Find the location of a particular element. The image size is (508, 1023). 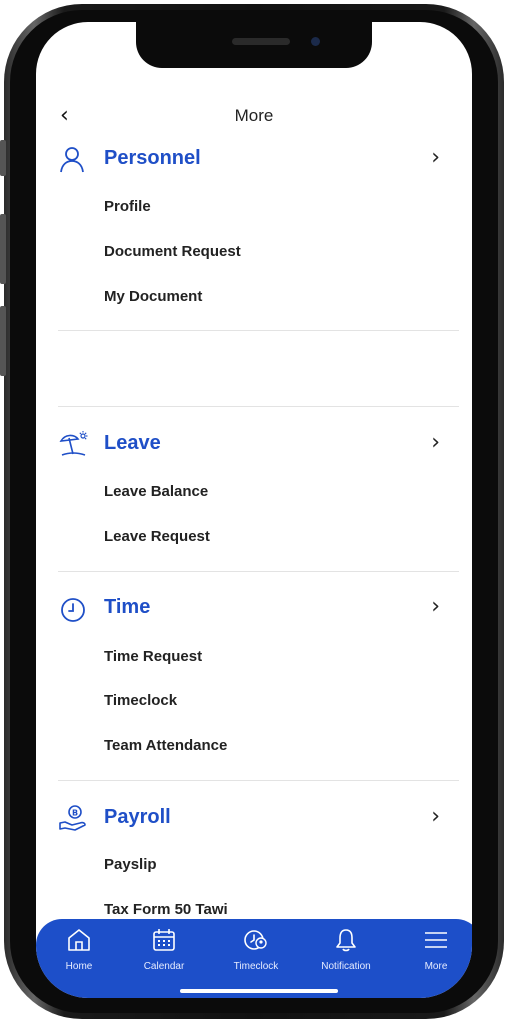

person-icon is located at coordinates (72, 160).